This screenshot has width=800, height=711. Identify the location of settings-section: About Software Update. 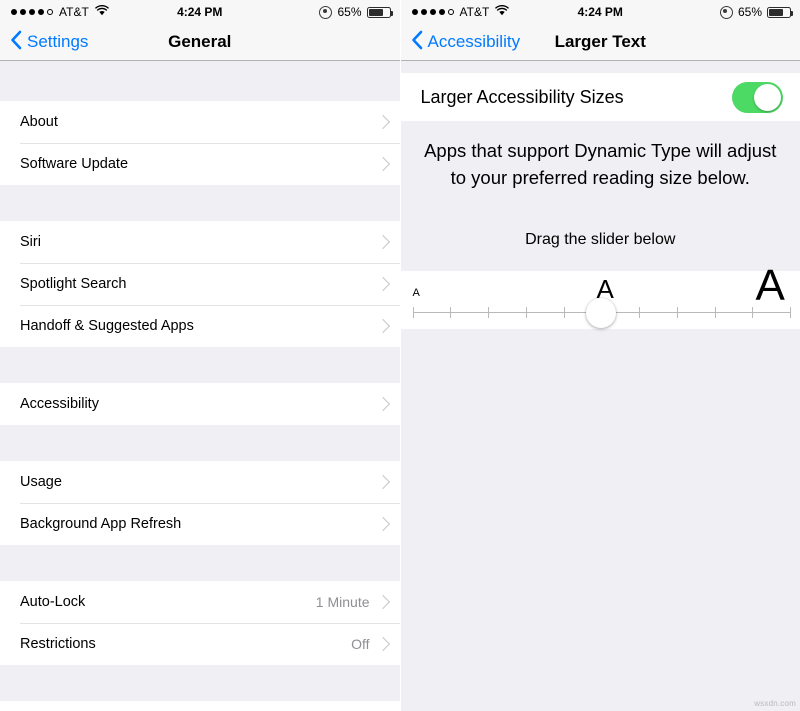
(200, 143).